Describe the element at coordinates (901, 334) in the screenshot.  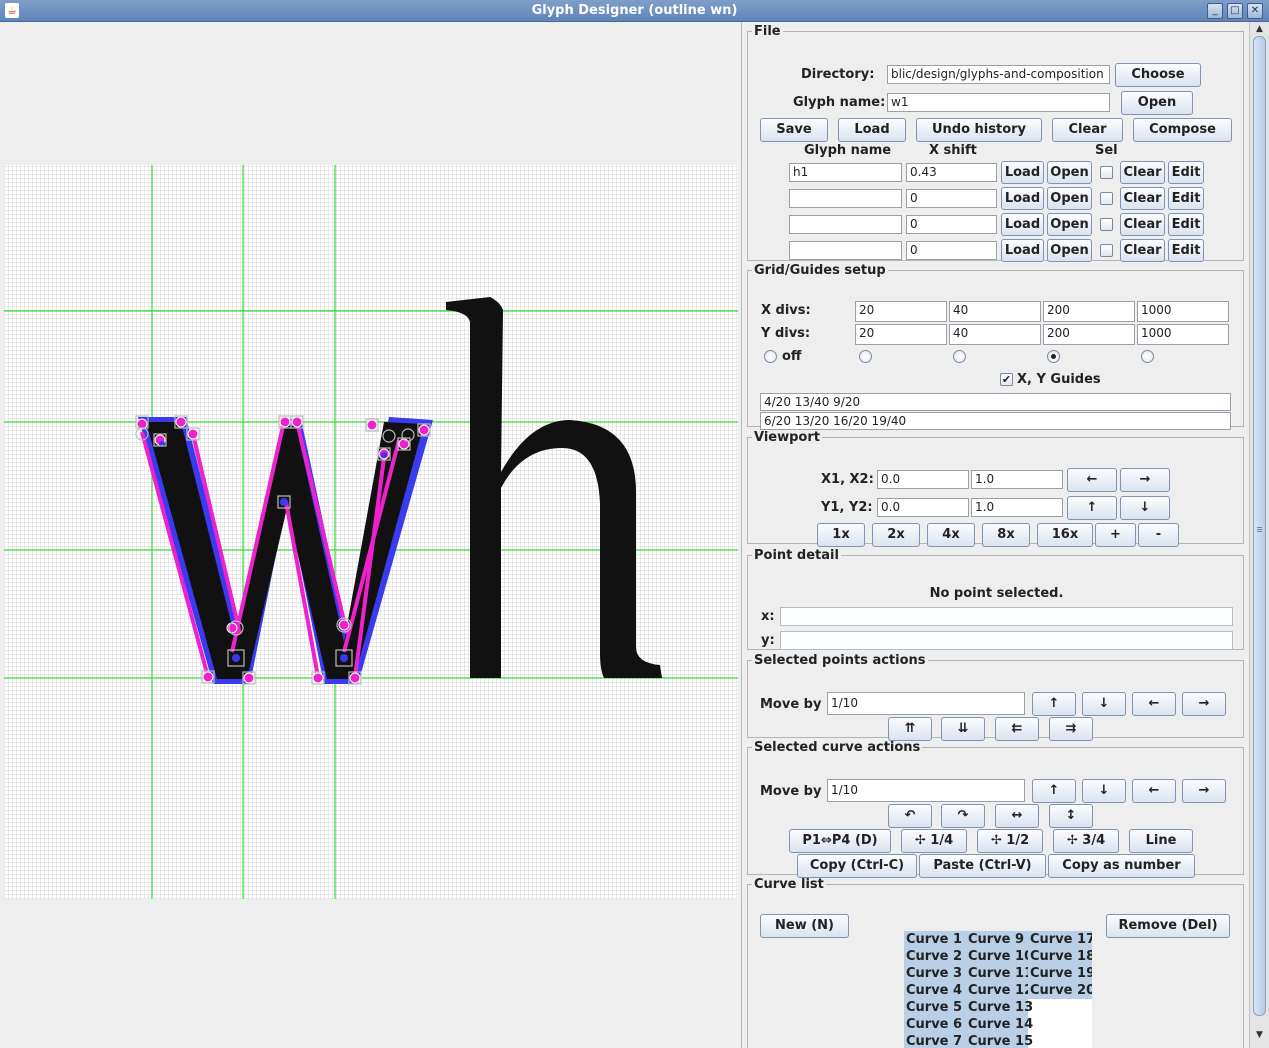
I see `y-divs-field: 20` at that location.